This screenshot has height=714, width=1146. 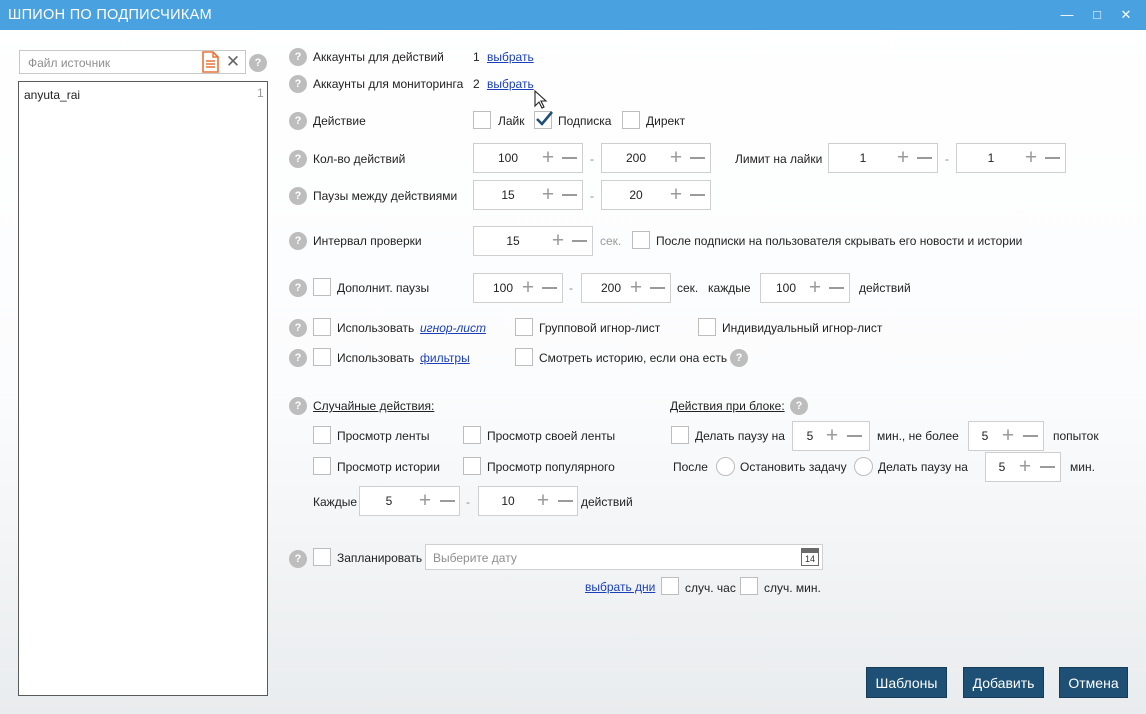 I want to click on hide-news-checkbox, so click(x=641, y=240).